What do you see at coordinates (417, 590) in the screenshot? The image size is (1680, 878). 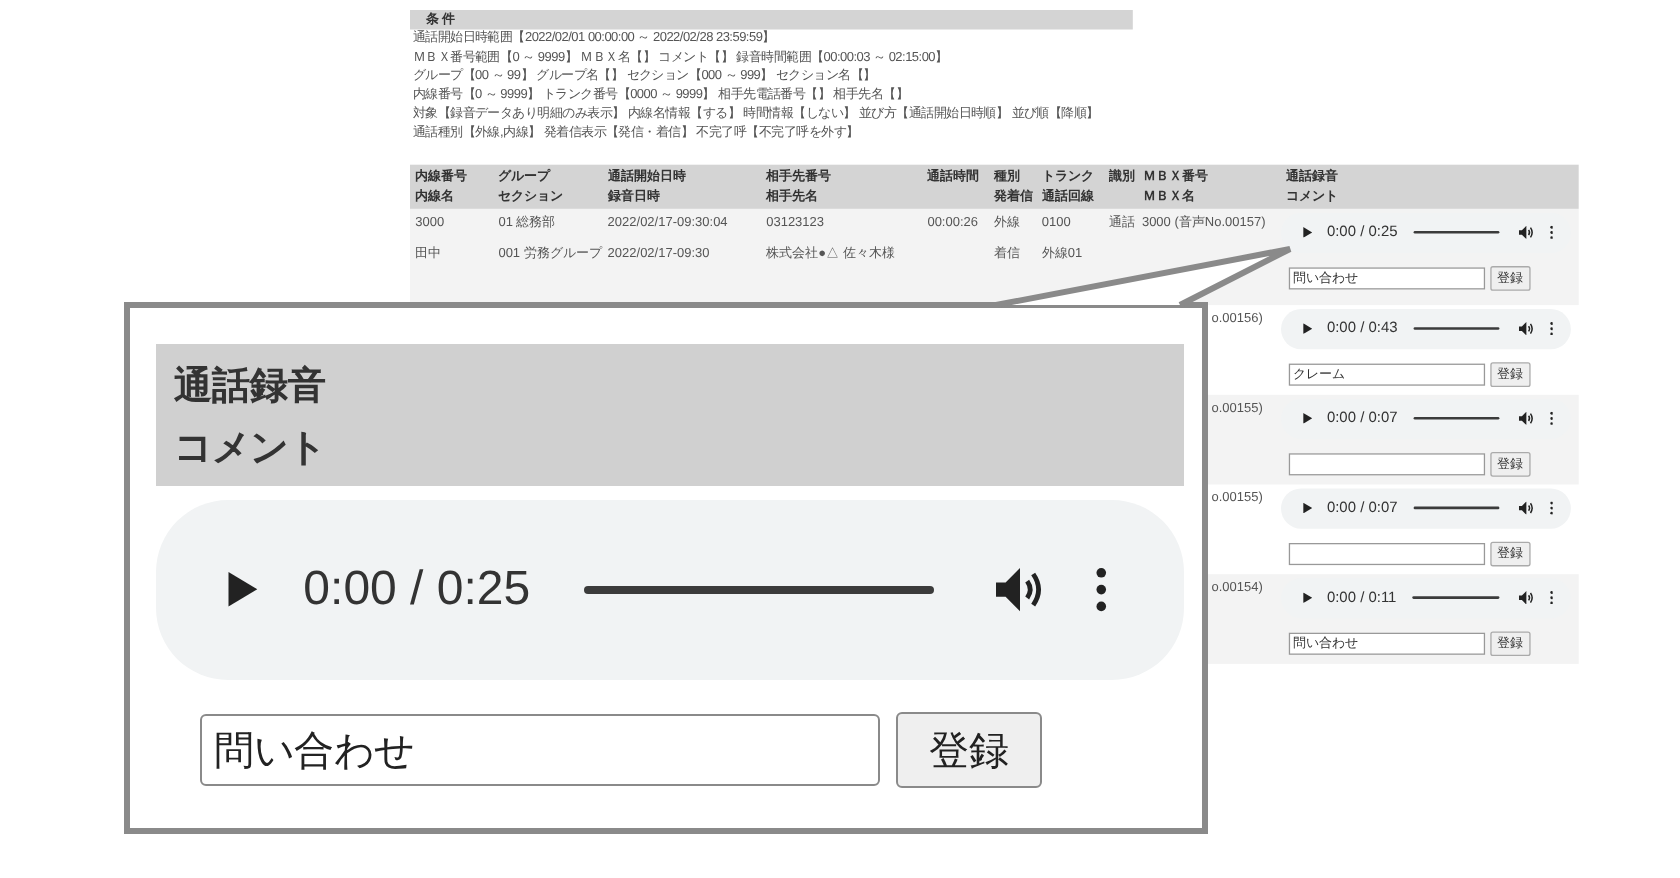 I see `time-display: 0:00 / 0:25` at bounding box center [417, 590].